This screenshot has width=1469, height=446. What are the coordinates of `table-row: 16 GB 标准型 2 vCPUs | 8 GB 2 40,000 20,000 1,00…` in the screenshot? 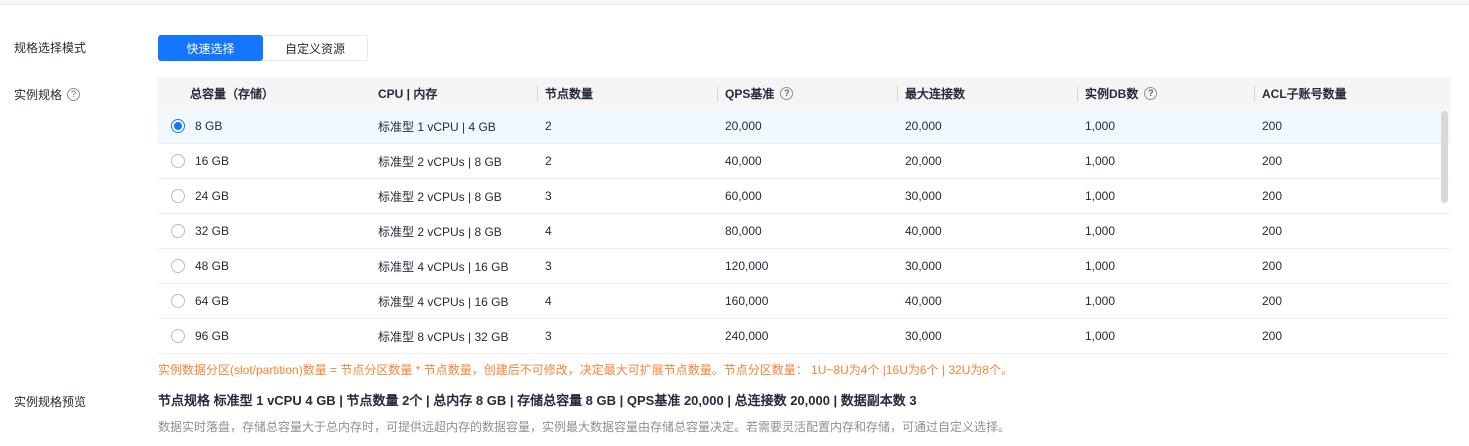 It's located at (804, 161).